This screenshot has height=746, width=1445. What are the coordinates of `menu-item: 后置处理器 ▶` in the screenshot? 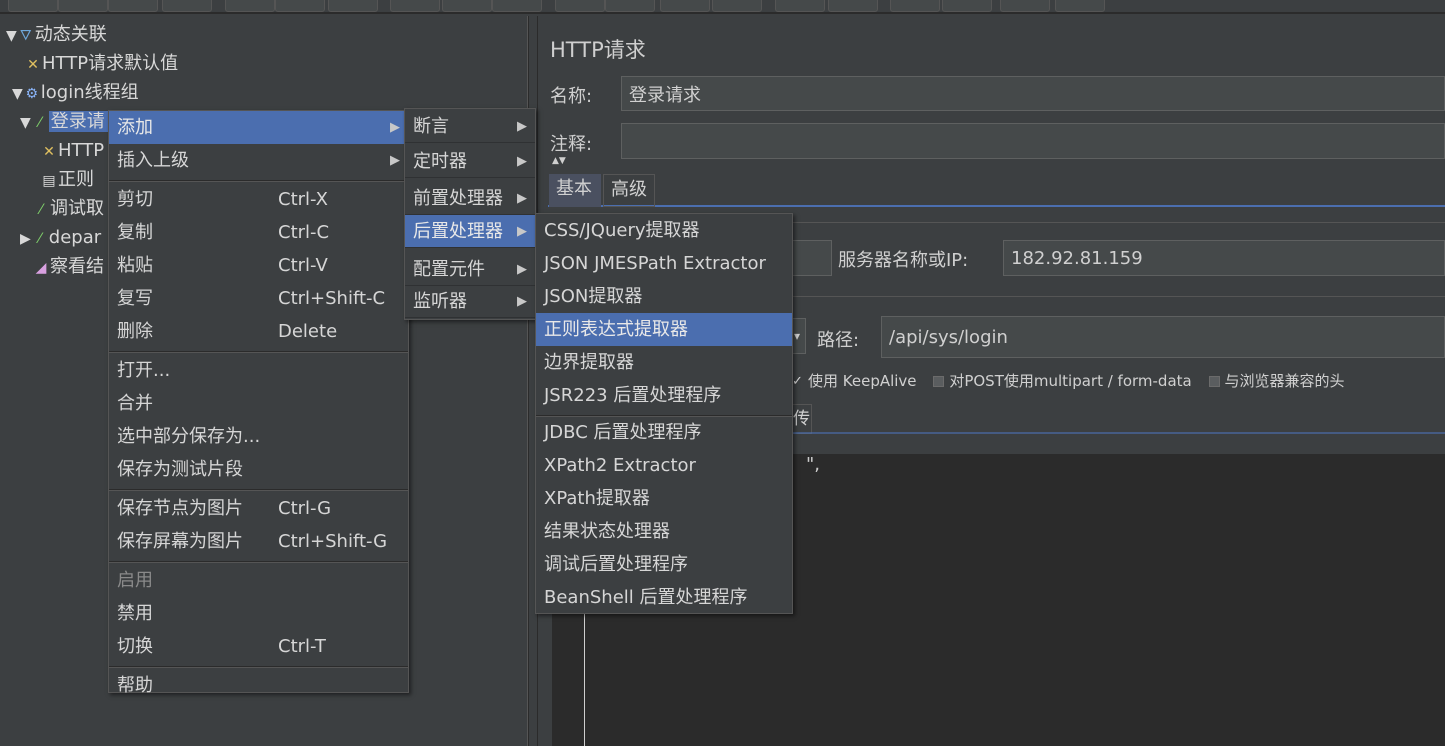 It's located at (470, 231).